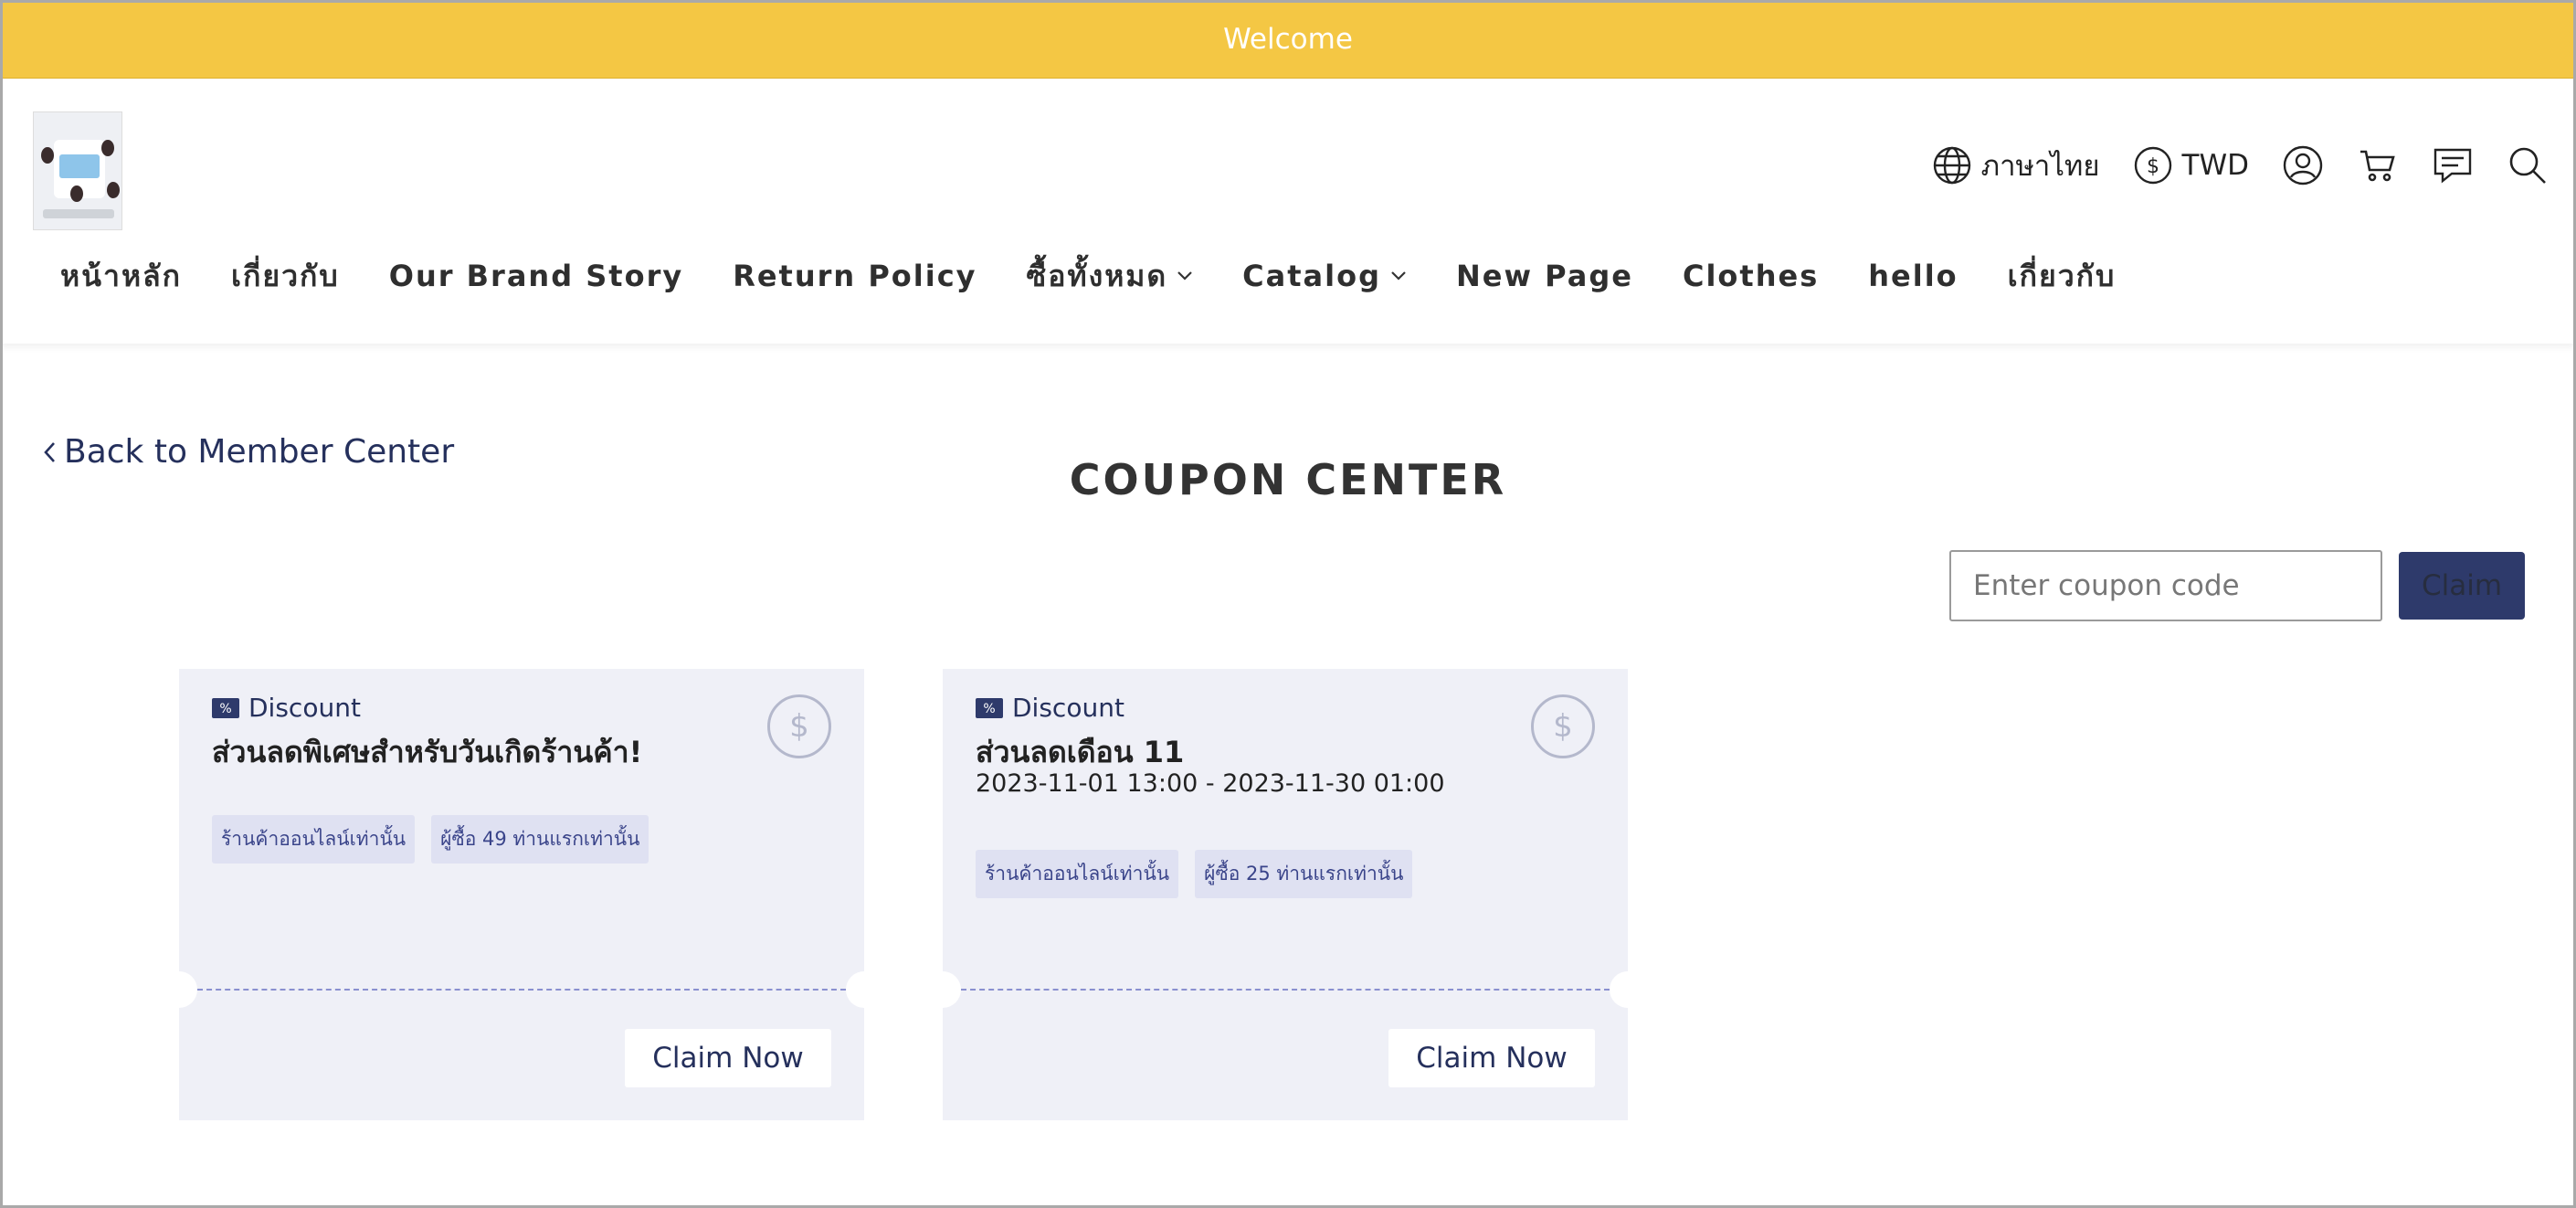 Image resolution: width=2576 pixels, height=1208 pixels. Describe the element at coordinates (2040, 166) in the screenshot. I see `language-label: ภาษาไทย` at that location.